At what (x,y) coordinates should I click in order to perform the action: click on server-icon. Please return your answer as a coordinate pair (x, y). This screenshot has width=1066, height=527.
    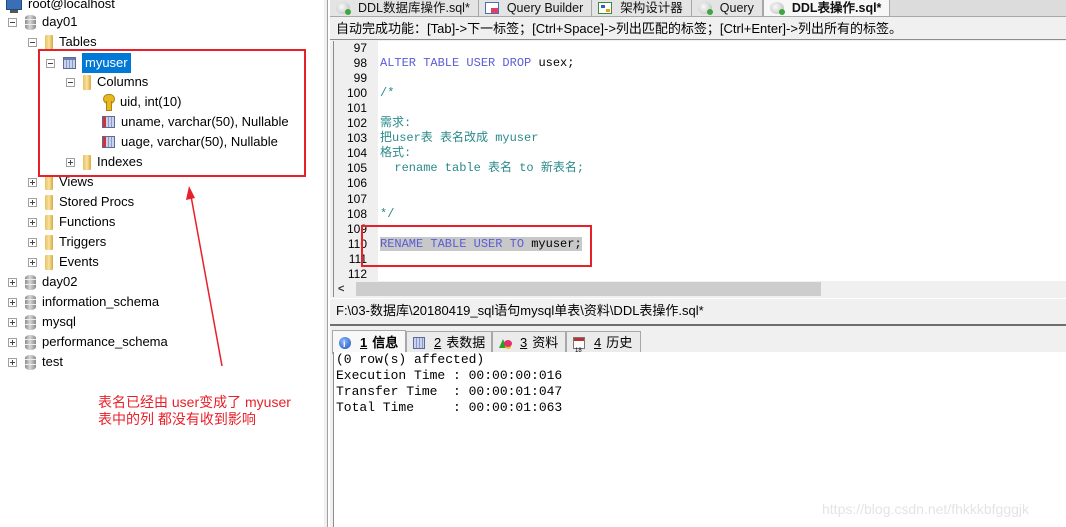
    Looking at the image, I should click on (14, 6).